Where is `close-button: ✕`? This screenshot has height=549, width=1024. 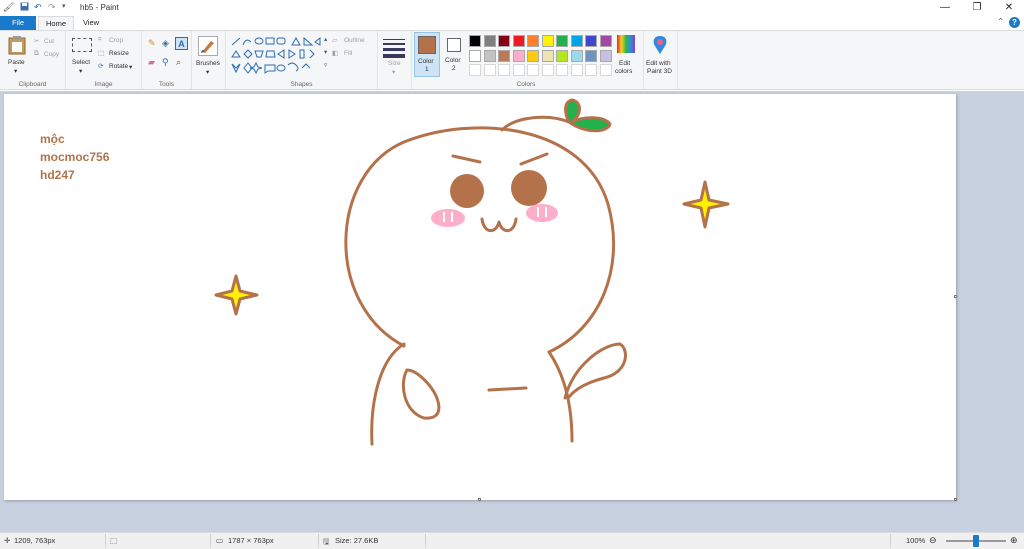 close-button: ✕ is located at coordinates (1009, 8).